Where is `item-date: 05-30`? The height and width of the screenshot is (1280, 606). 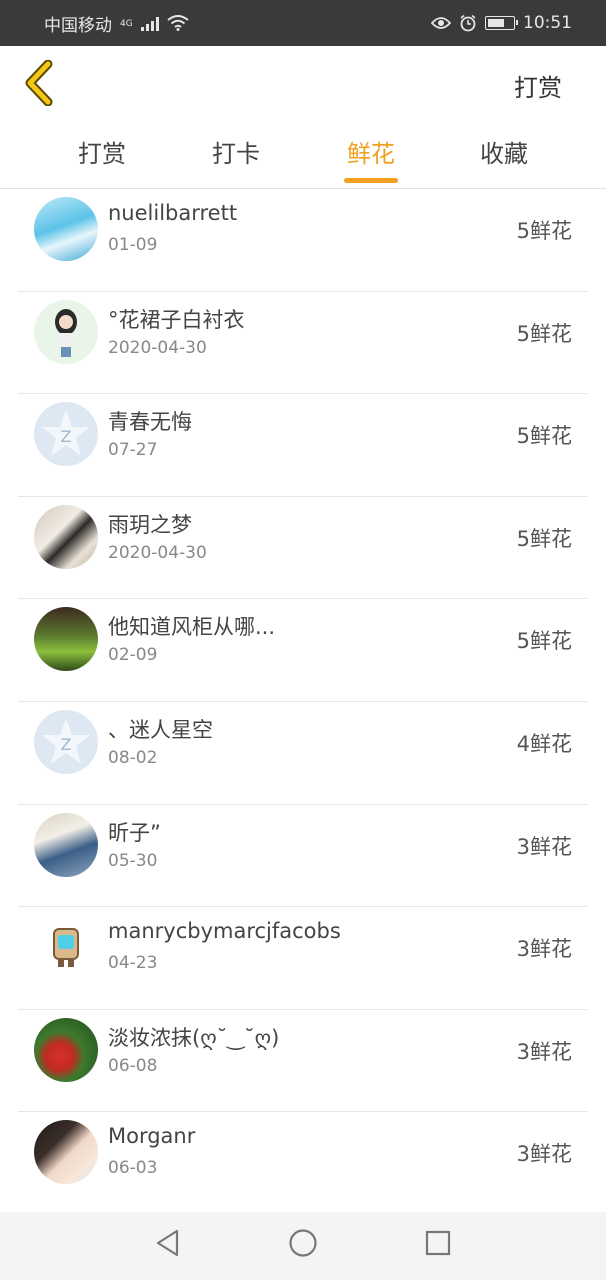
item-date: 05-30 is located at coordinates (133, 860).